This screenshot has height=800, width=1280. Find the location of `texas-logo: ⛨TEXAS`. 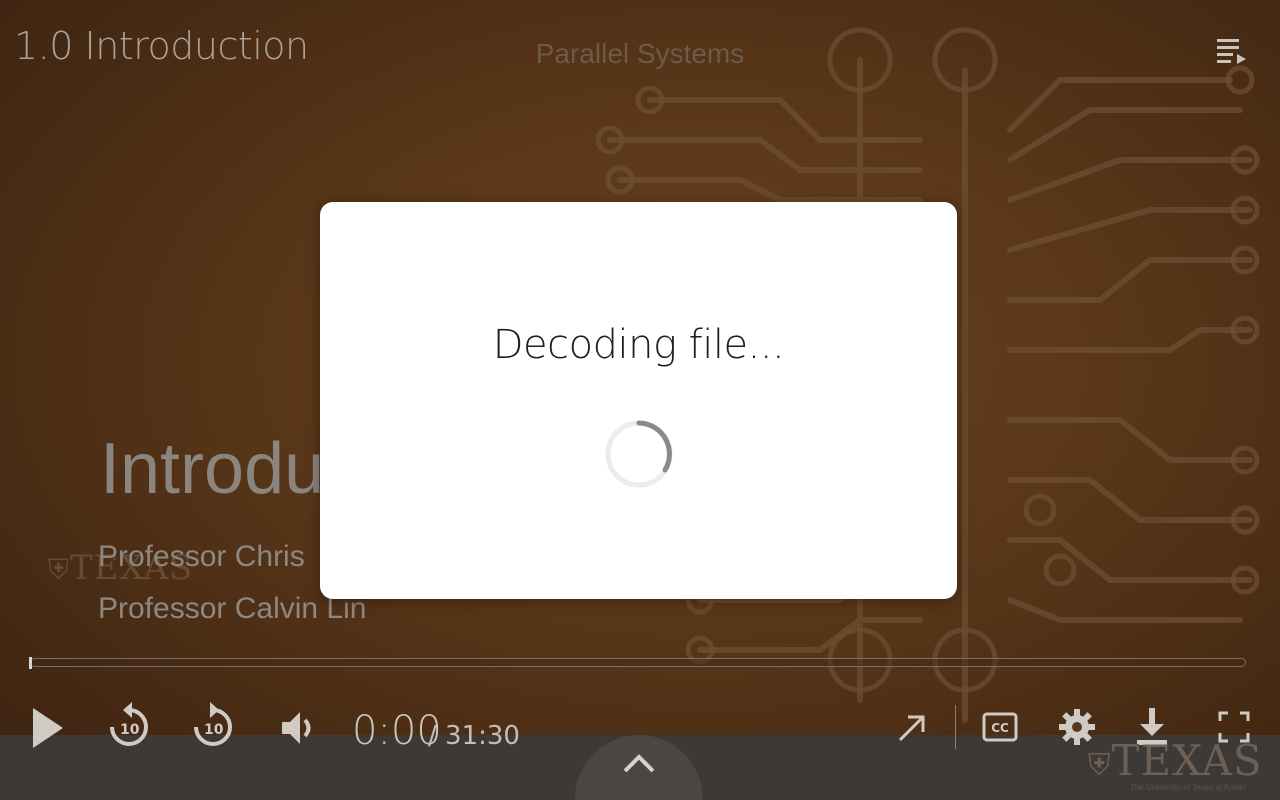

texas-logo: ⛨TEXAS is located at coordinates (1175, 760).